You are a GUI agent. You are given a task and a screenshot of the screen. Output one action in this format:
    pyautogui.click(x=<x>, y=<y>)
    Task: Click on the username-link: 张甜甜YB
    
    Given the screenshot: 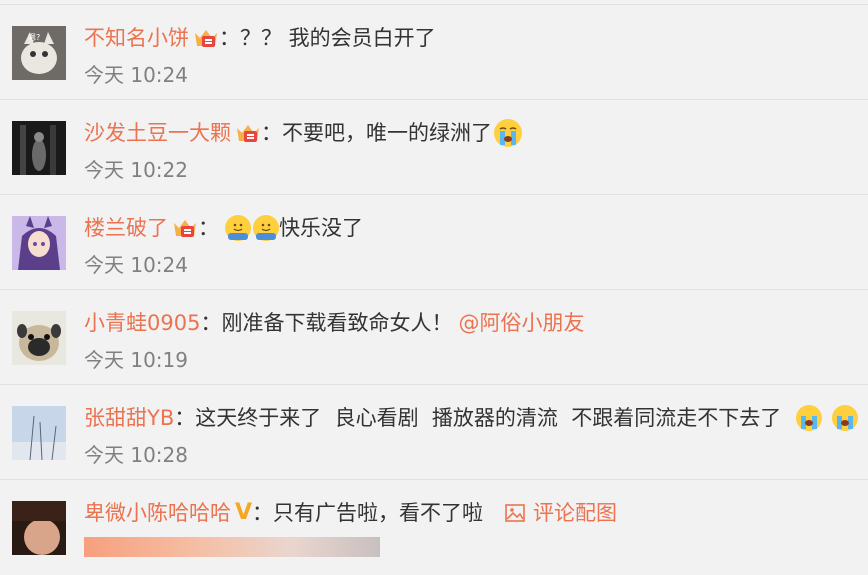 What is the action you would take?
    pyautogui.click(x=129, y=418)
    